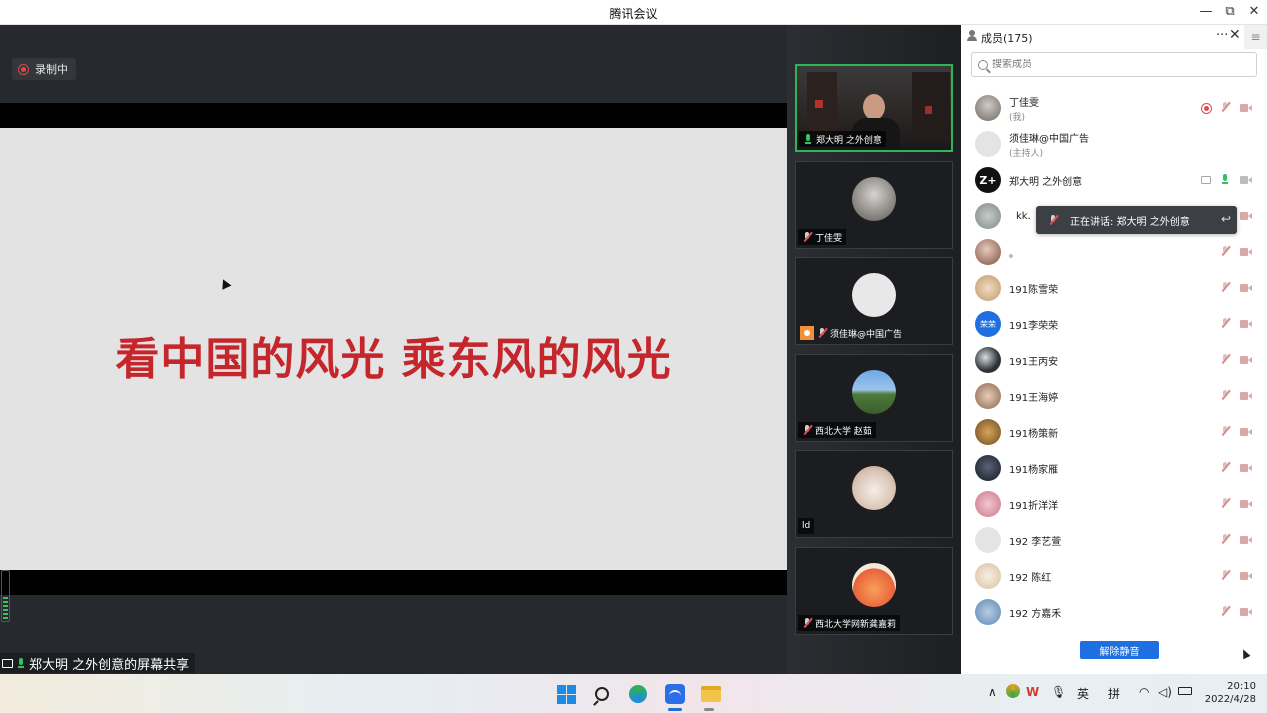 The width and height of the screenshot is (1267, 713). I want to click on panel-menu-button: ≡, so click(1255, 37).